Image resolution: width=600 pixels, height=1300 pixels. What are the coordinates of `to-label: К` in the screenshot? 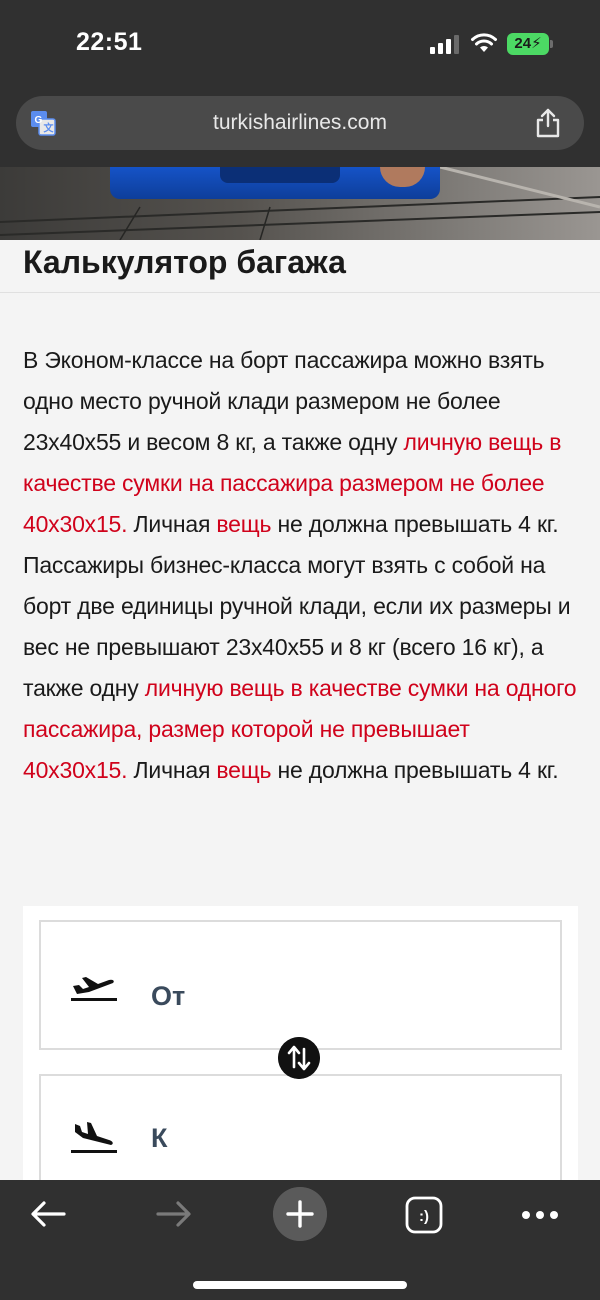 It's located at (159, 1138).